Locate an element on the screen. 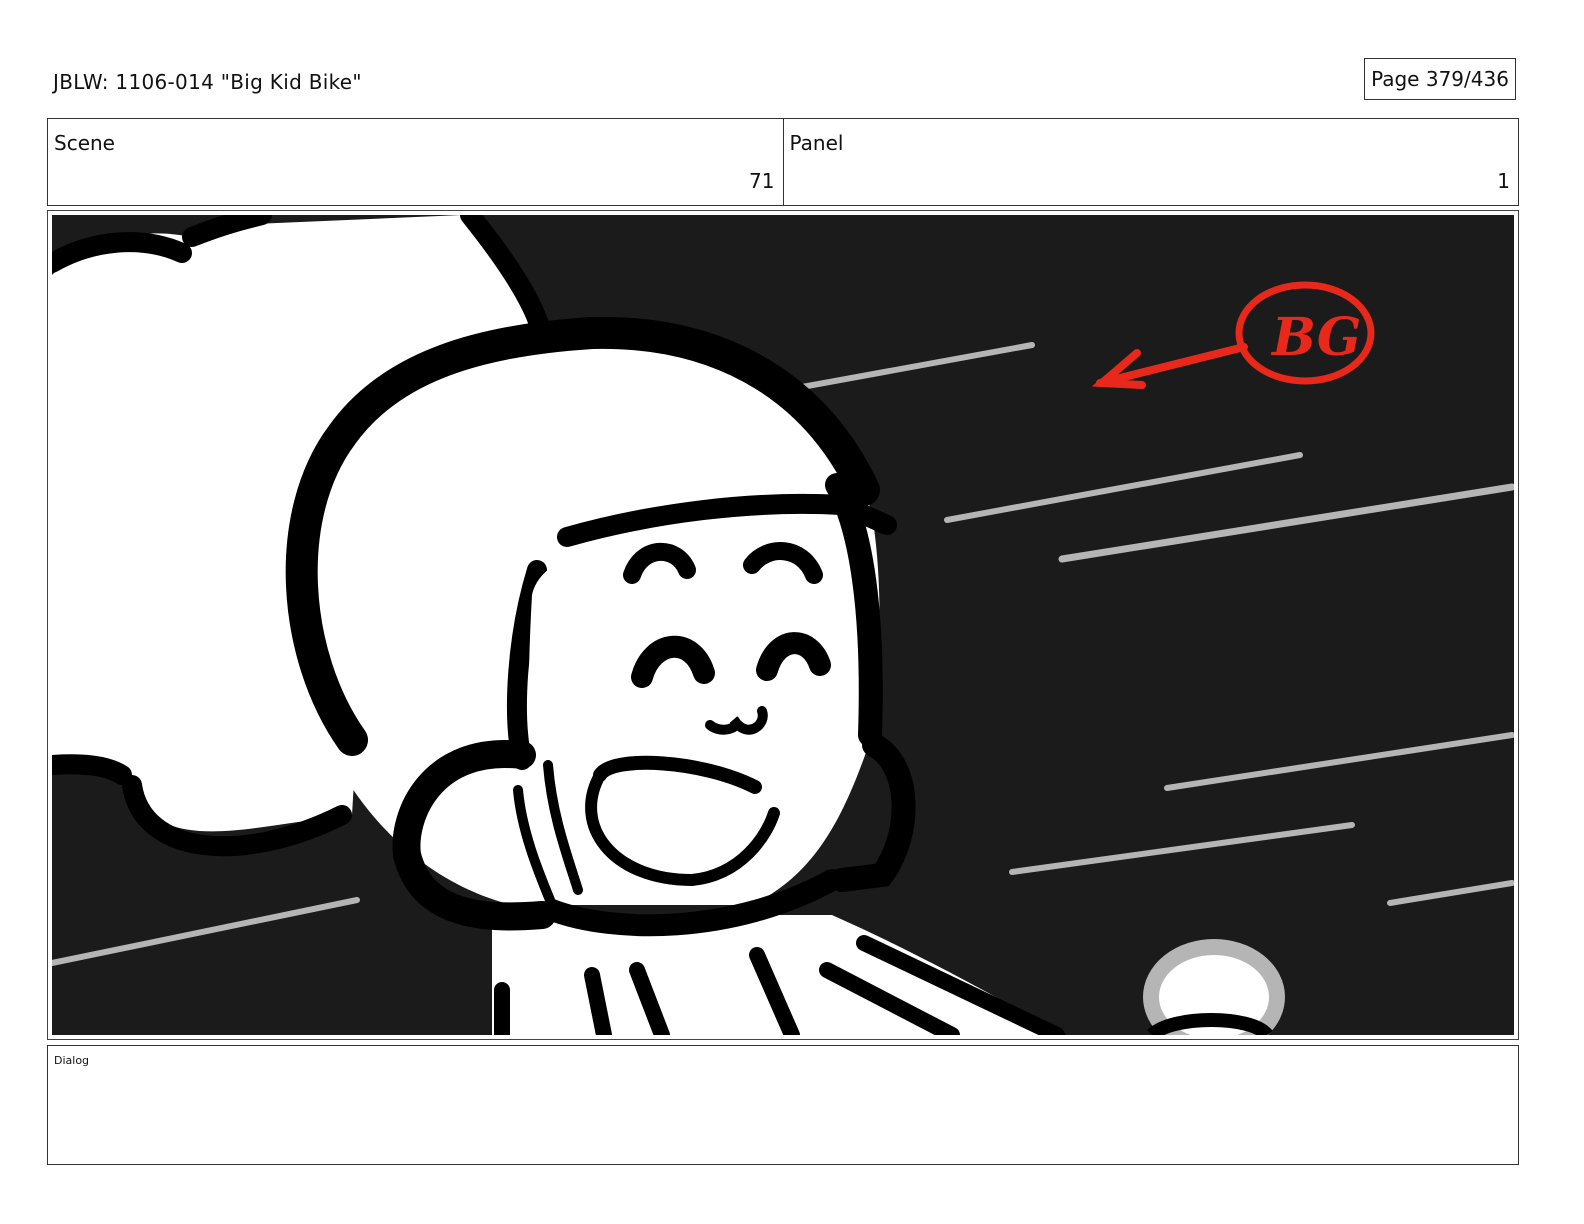  scene-panel-row: Scene 71 Panel 1 is located at coordinates (783, 162).